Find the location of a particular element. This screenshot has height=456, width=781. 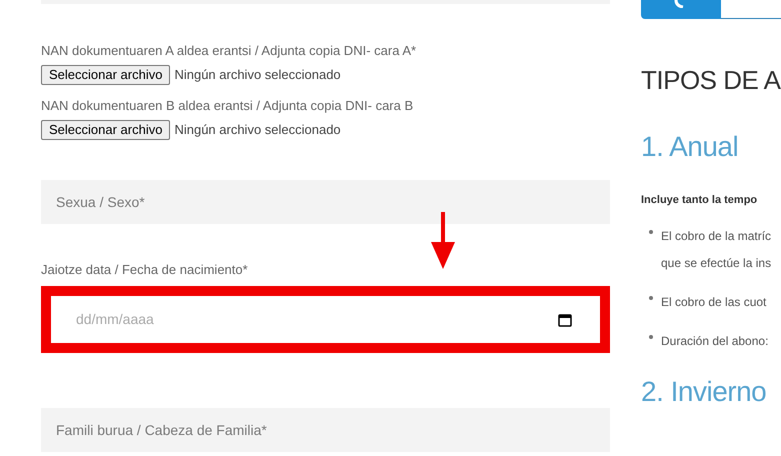

page-heading: TIPOS DE A is located at coordinates (711, 80).